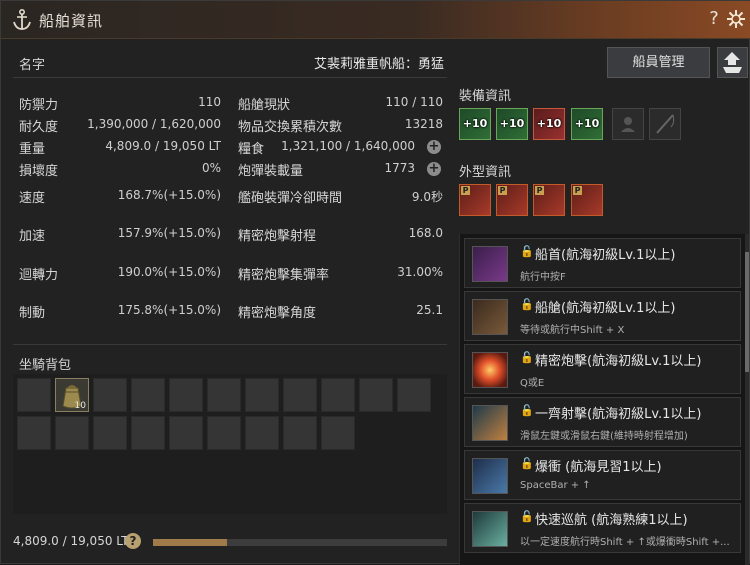 Image resolution: width=750 pixels, height=565 pixels. I want to click on title-bar: 船舶資訊 ?, so click(375, 20).